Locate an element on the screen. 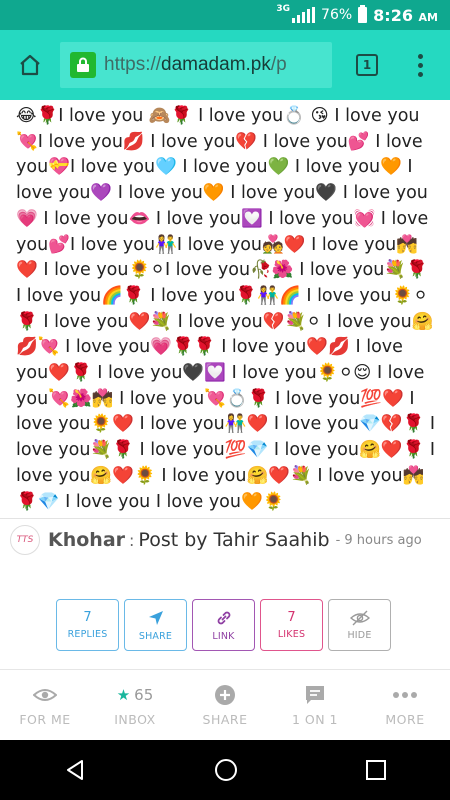 This screenshot has width=450, height=800. nav-label: INBOX is located at coordinates (135, 719).